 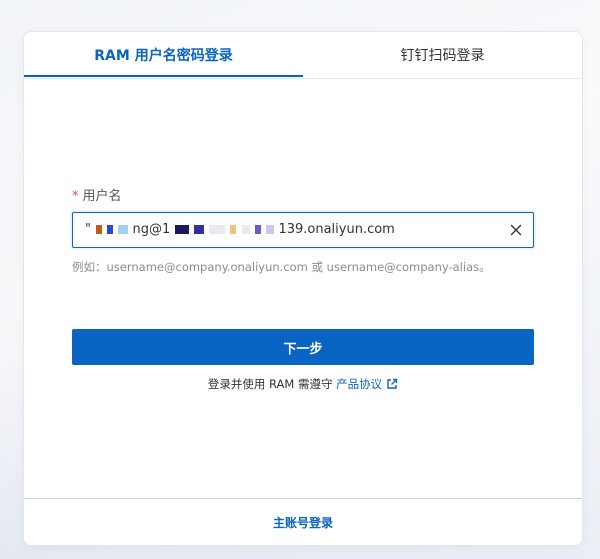 I want to click on username-label: * 用户名, so click(x=97, y=194).